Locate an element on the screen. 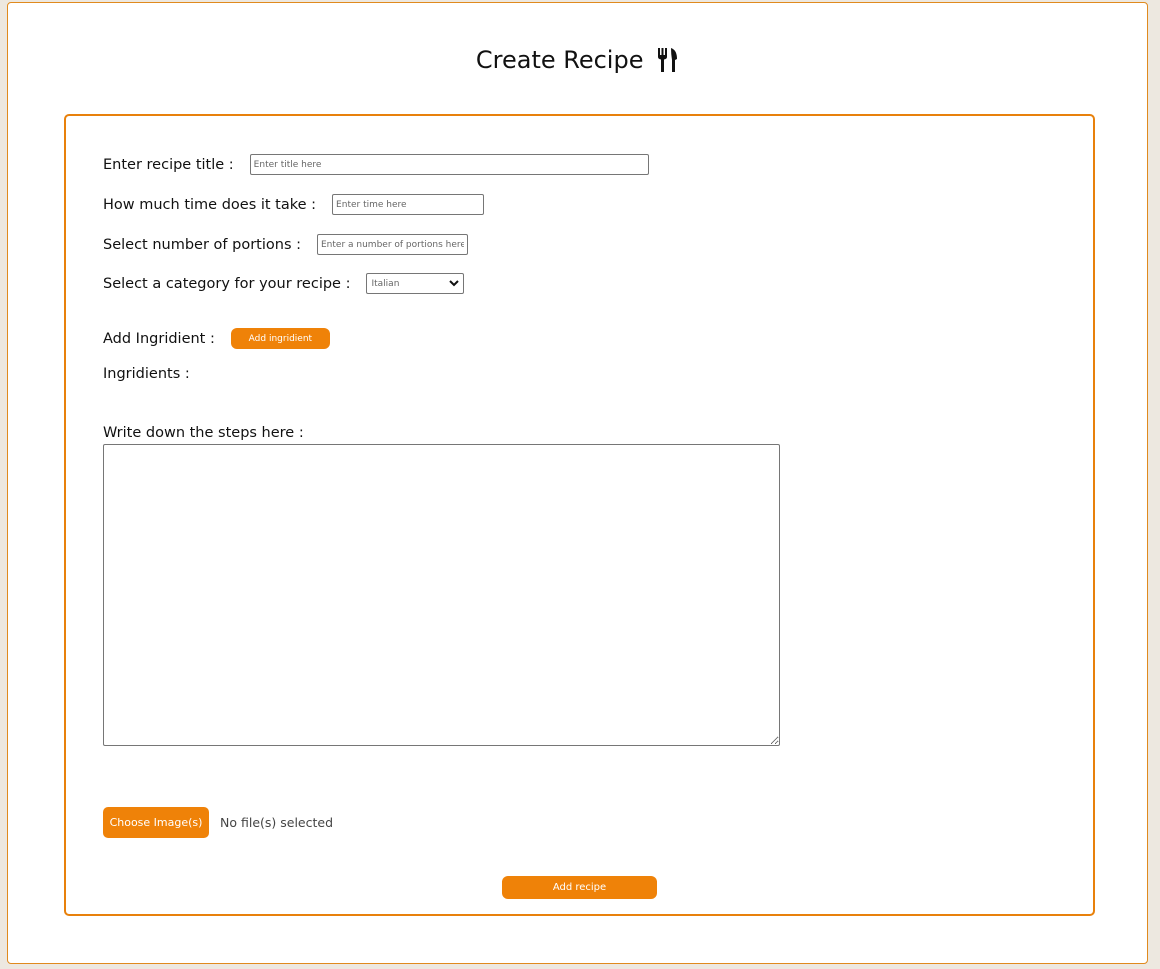 Image resolution: width=1160 pixels, height=969 pixels. ingredients-label: Ingridients : is located at coordinates (146, 374).